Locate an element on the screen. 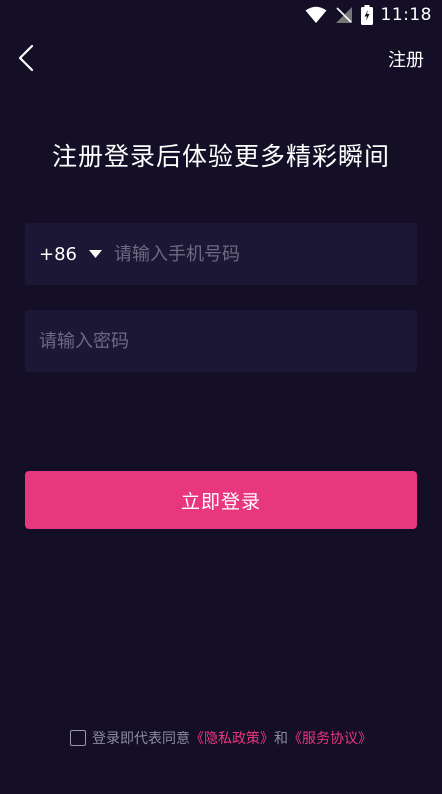 The height and width of the screenshot is (794, 442). header: 注册 is located at coordinates (221, 58).